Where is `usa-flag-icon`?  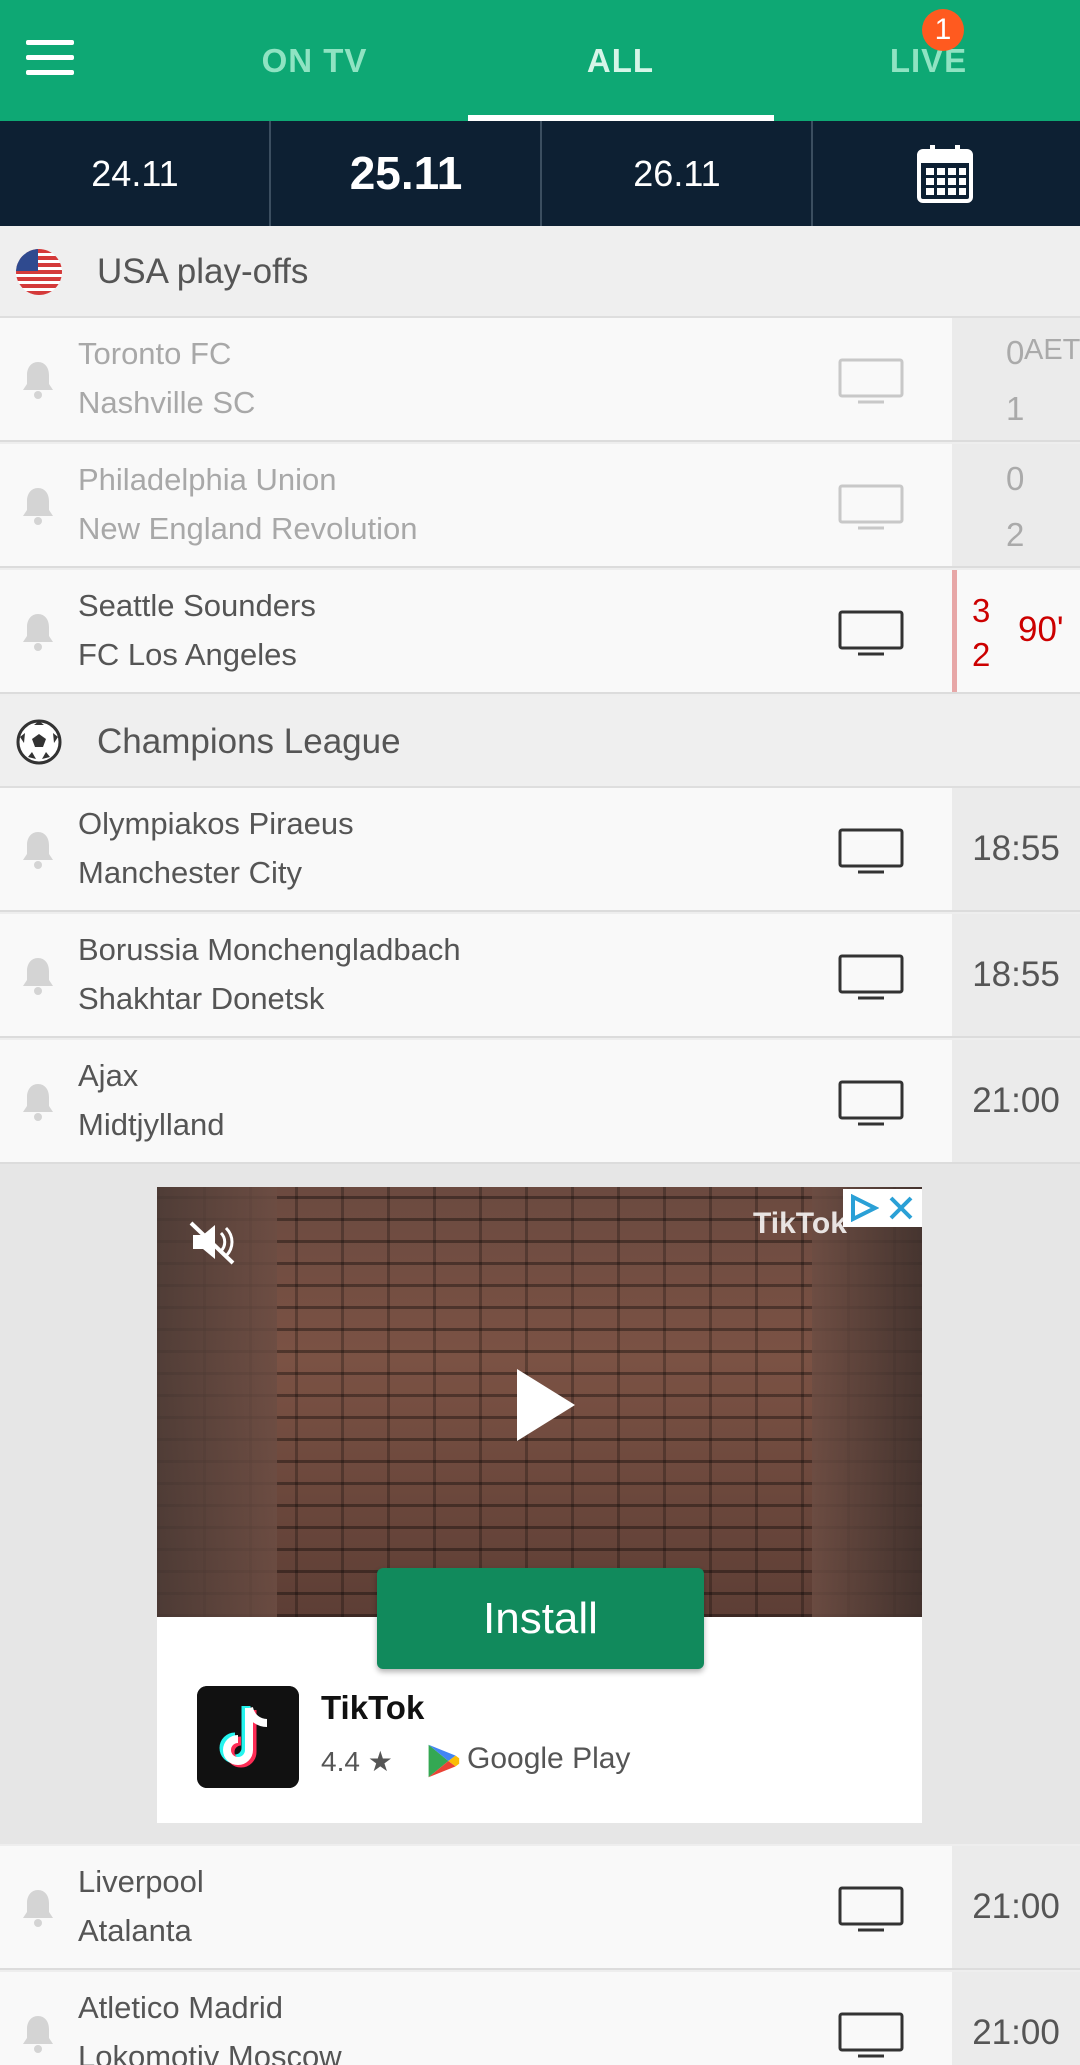 usa-flag-icon is located at coordinates (39, 272).